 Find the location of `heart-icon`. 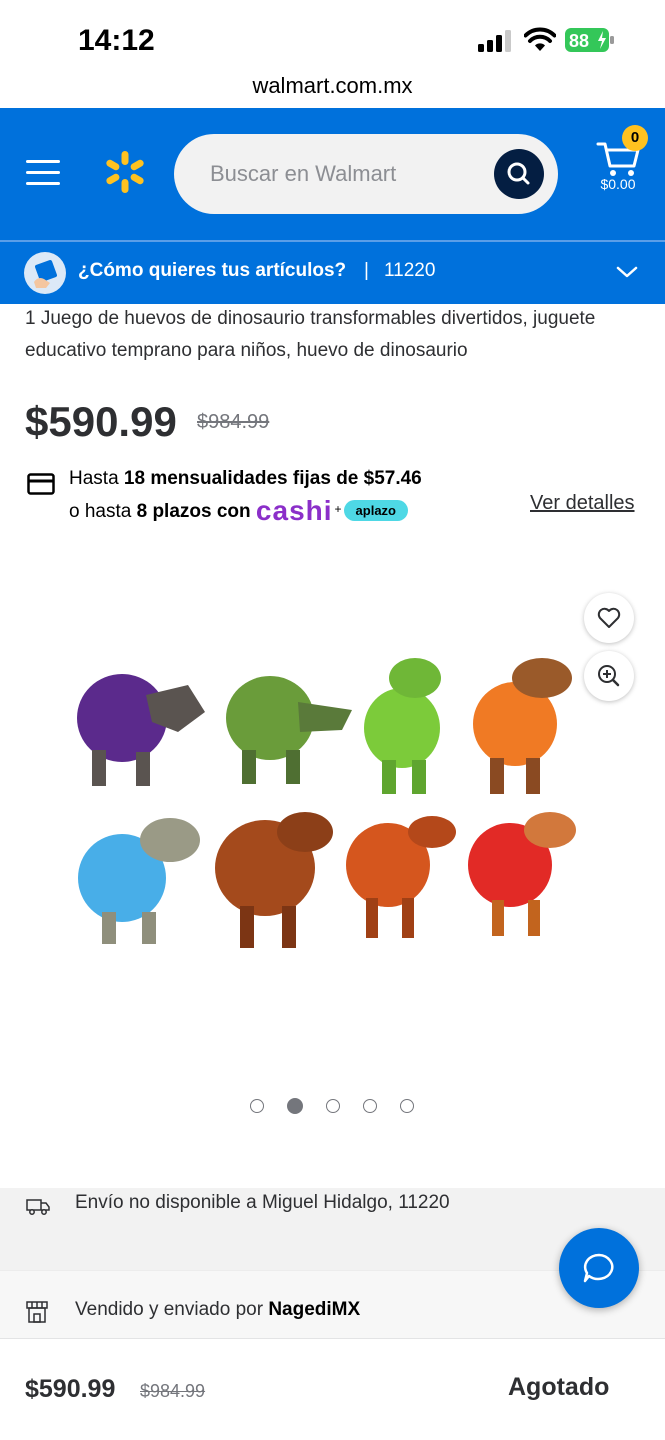

heart-icon is located at coordinates (609, 617).